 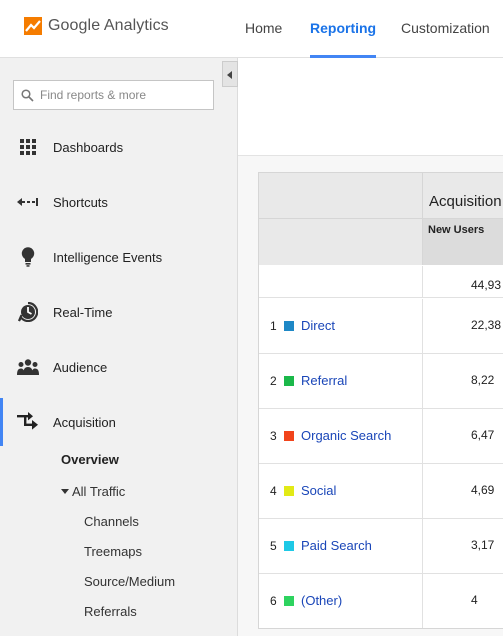 I want to click on people-icon, so click(x=28, y=367).